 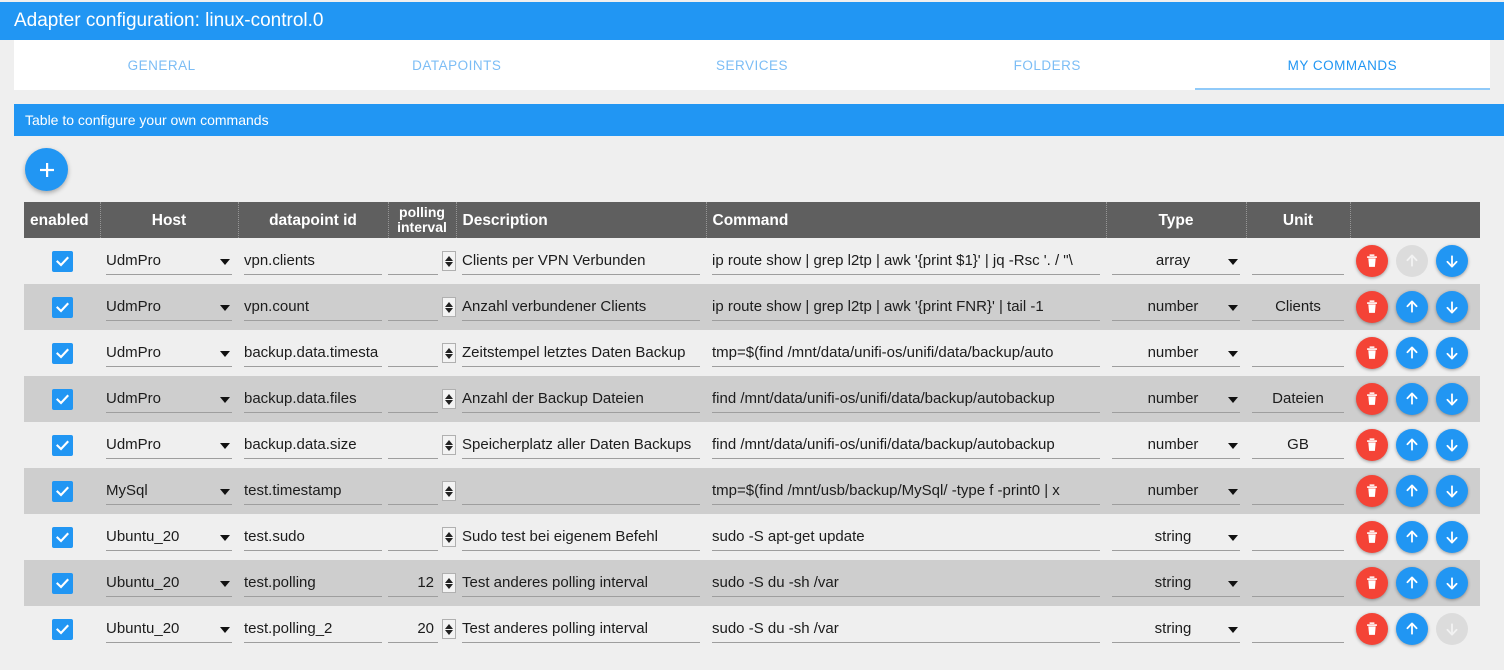 I want to click on polling-interval-stepper: 12, so click(x=422, y=583).